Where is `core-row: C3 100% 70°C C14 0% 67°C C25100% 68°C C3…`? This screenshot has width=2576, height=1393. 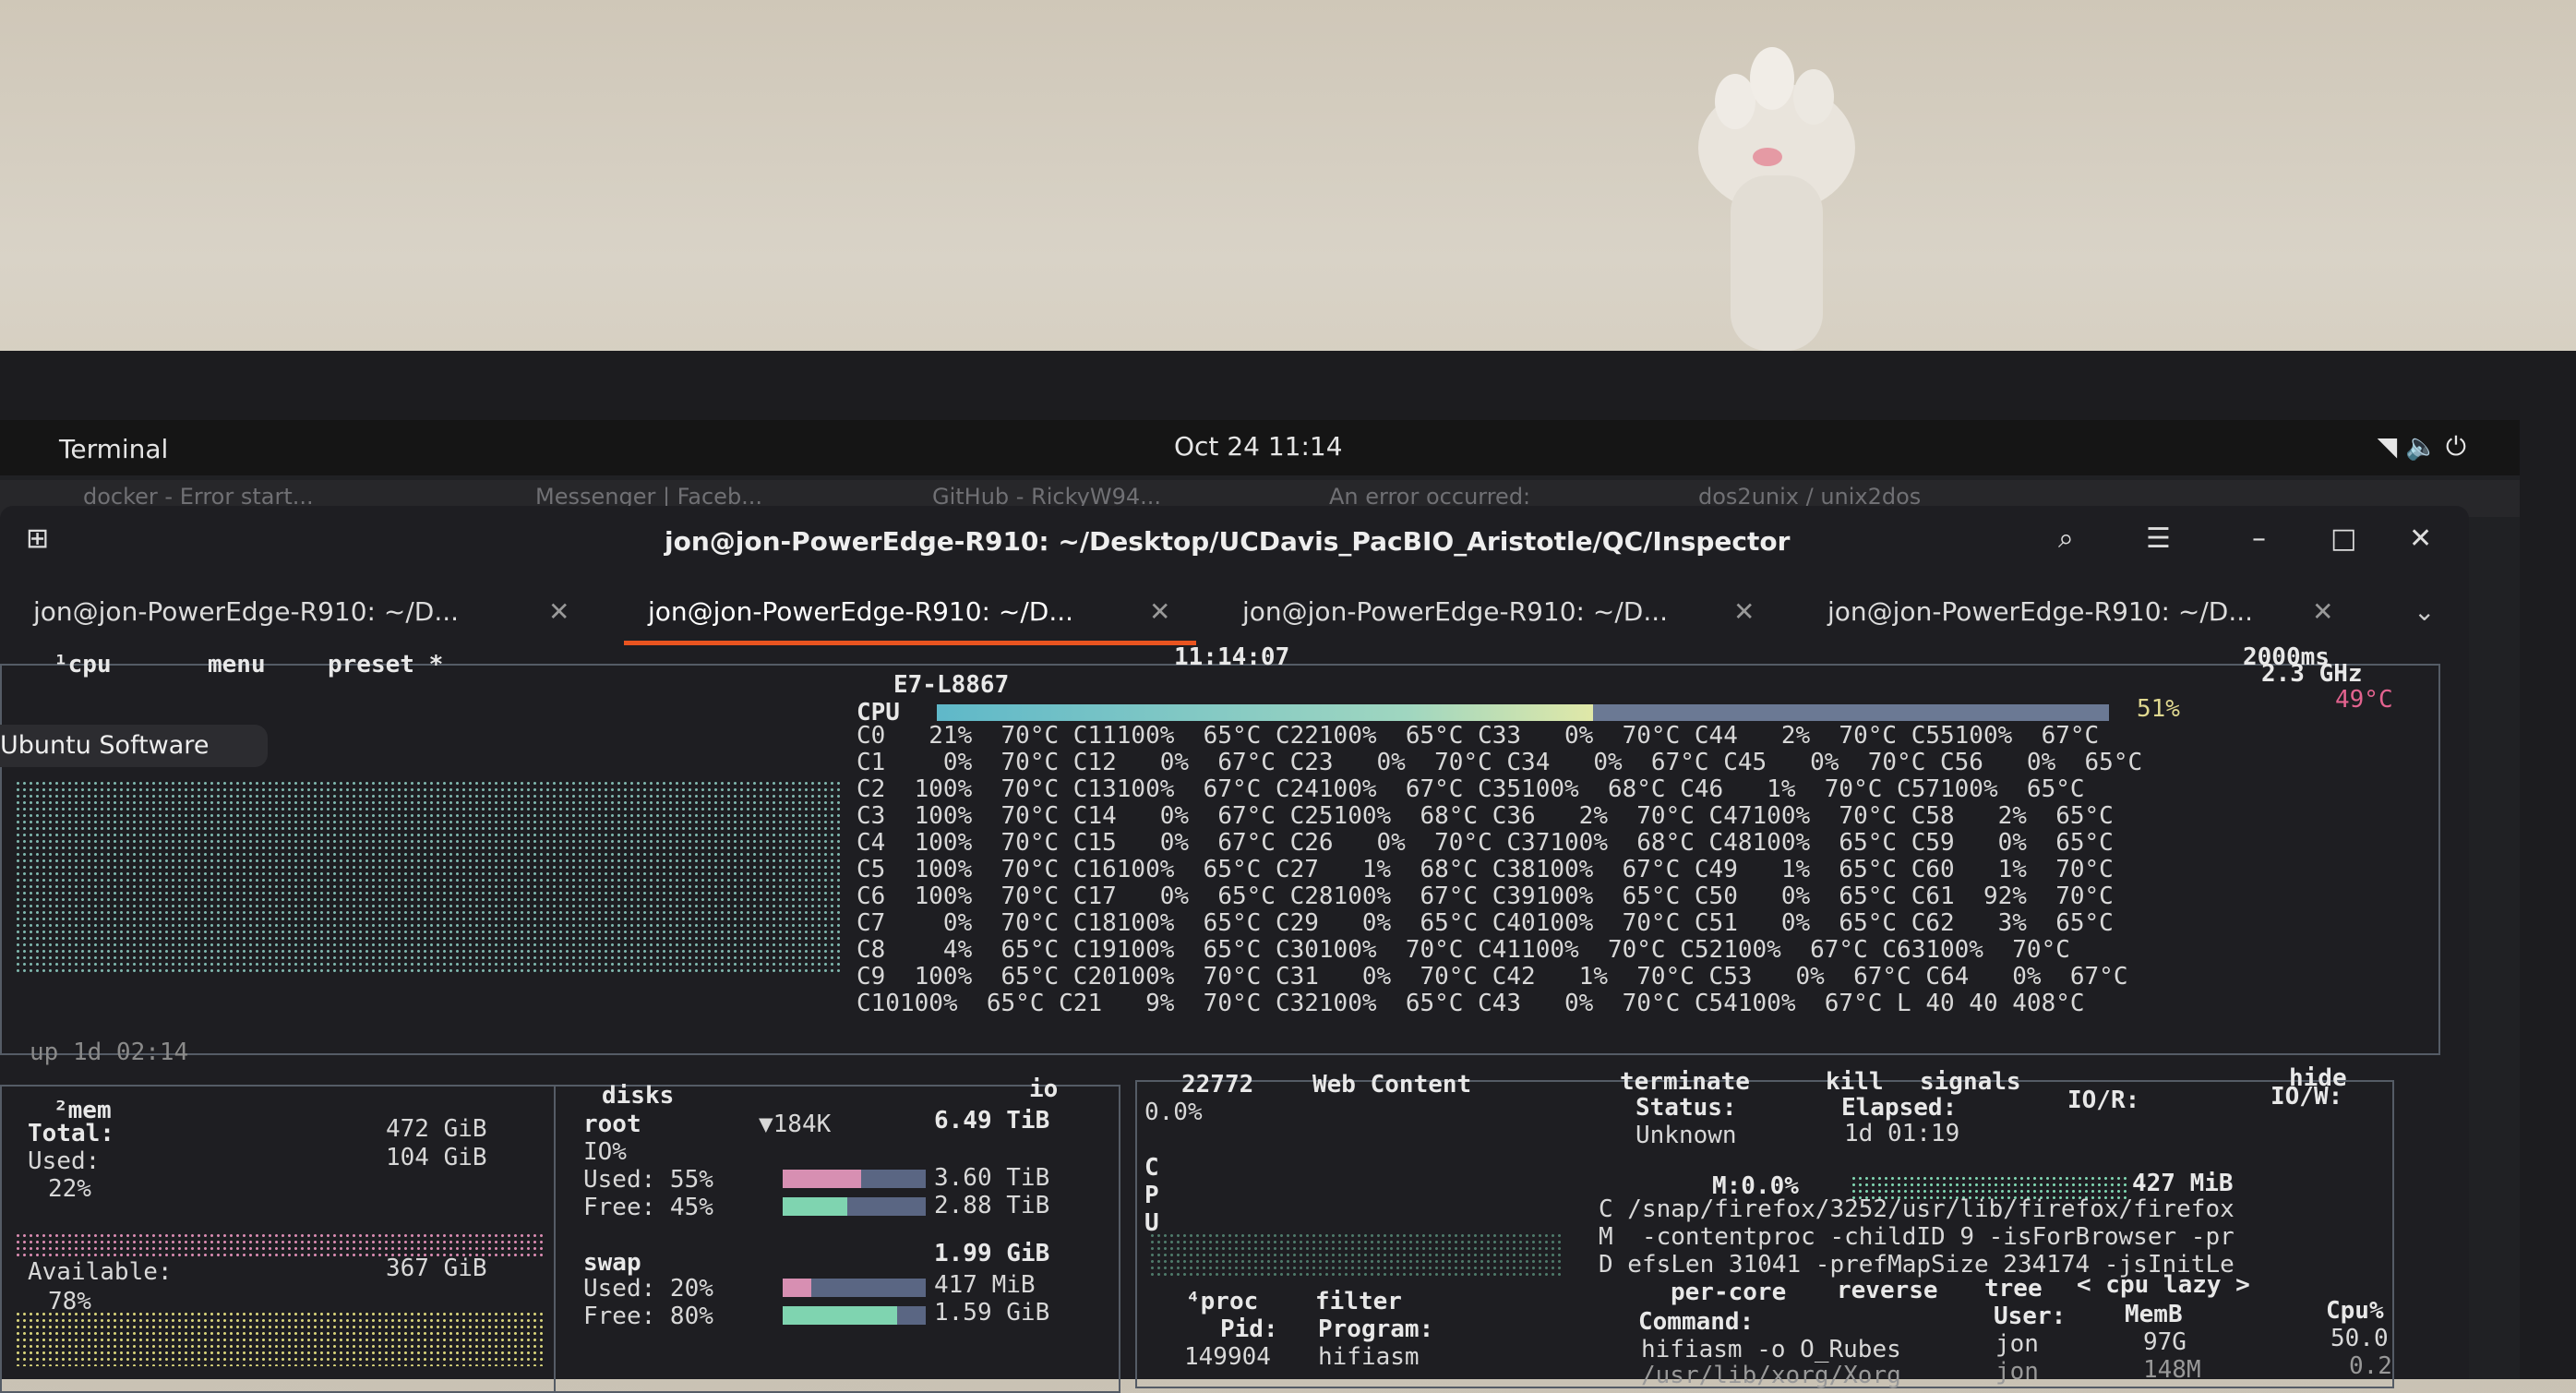
core-row: C3 100% 70°C C14 0% 67°C C25100% 68°C C3… is located at coordinates (1485, 816).